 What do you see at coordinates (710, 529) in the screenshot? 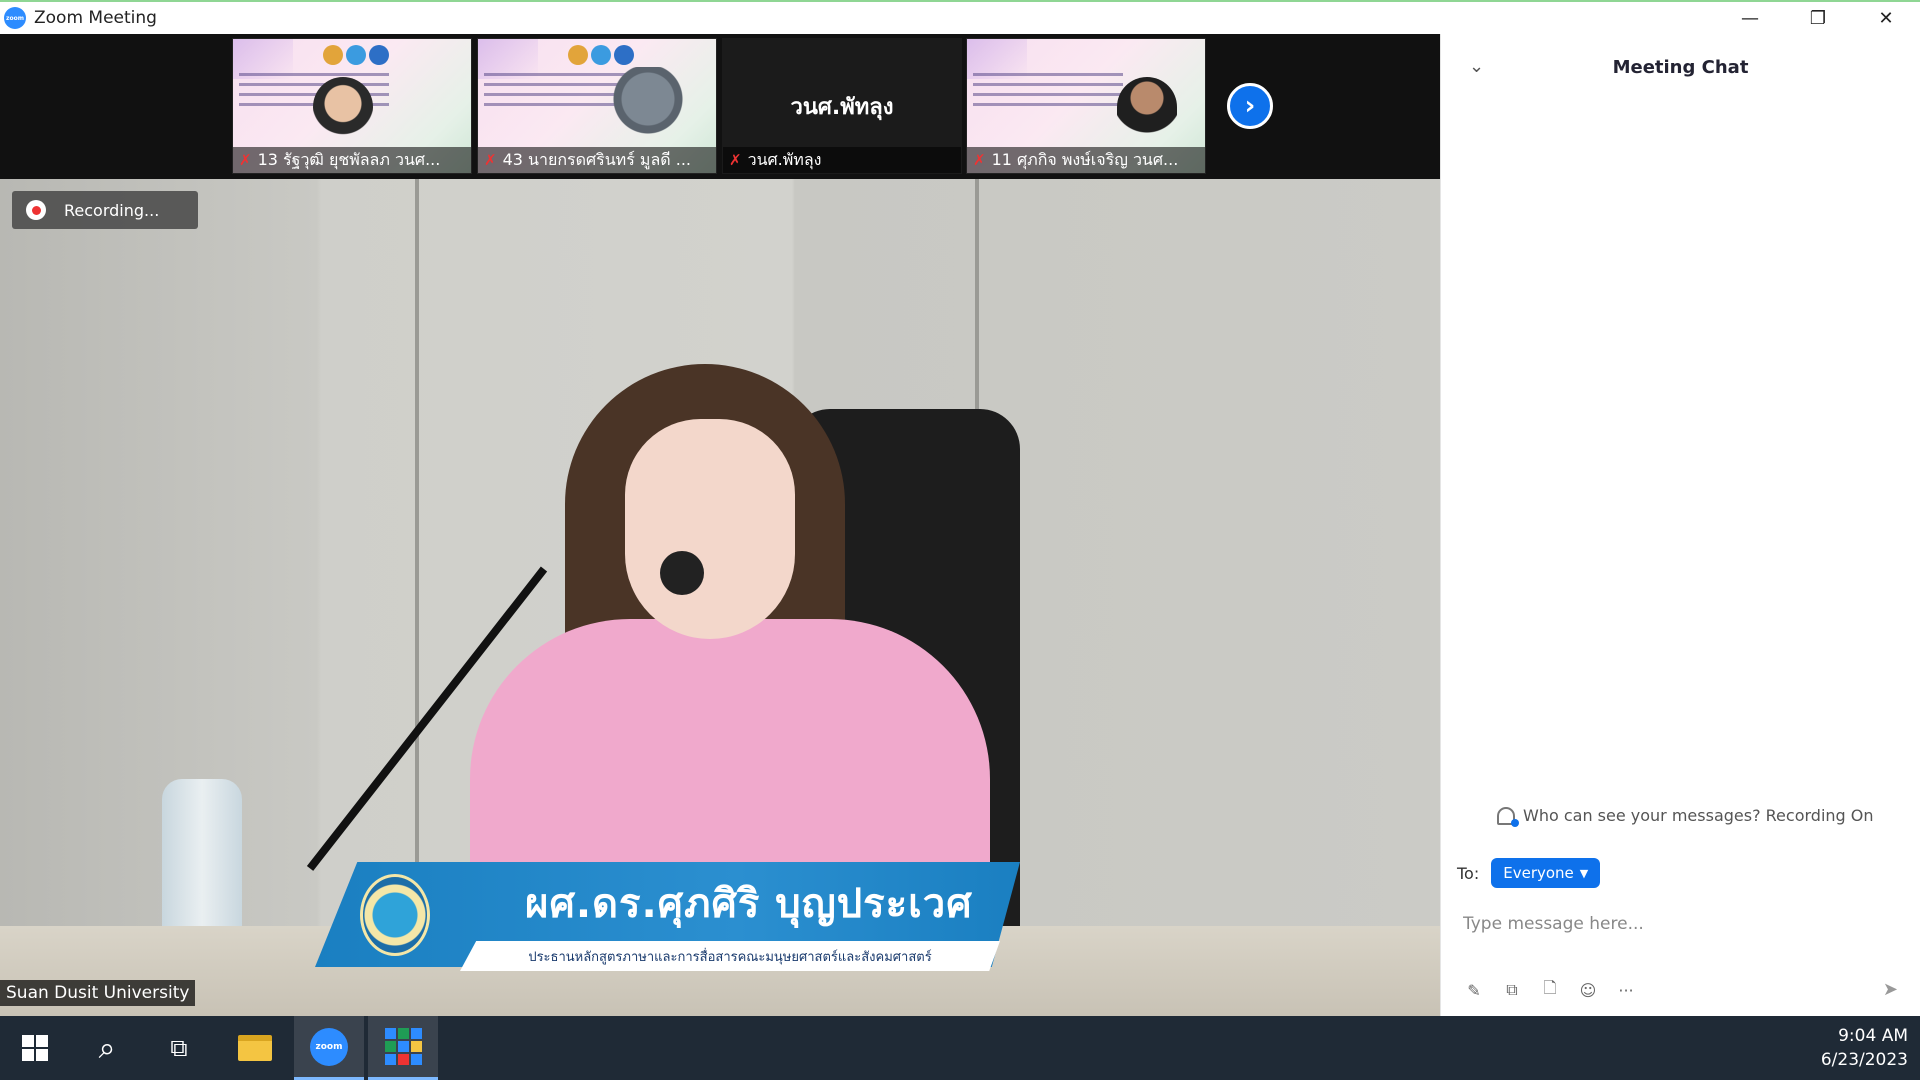
I see `speaker-face` at bounding box center [710, 529].